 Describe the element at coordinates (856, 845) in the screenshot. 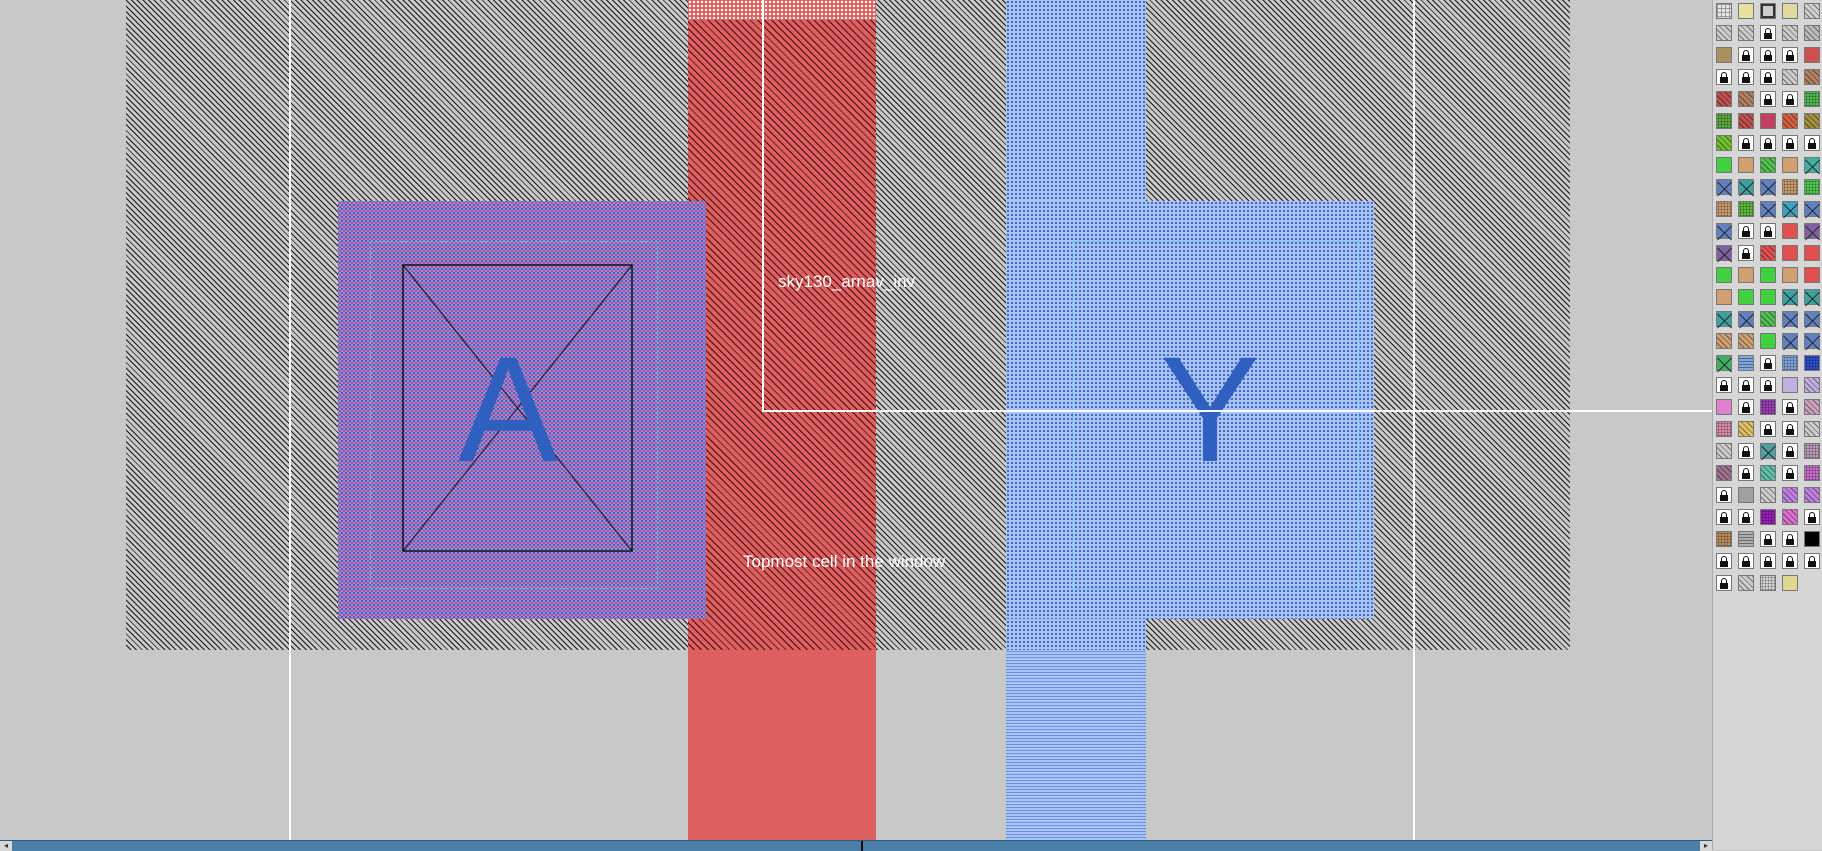

I see `horizontal-scrollbar: ◂ ▸` at that location.